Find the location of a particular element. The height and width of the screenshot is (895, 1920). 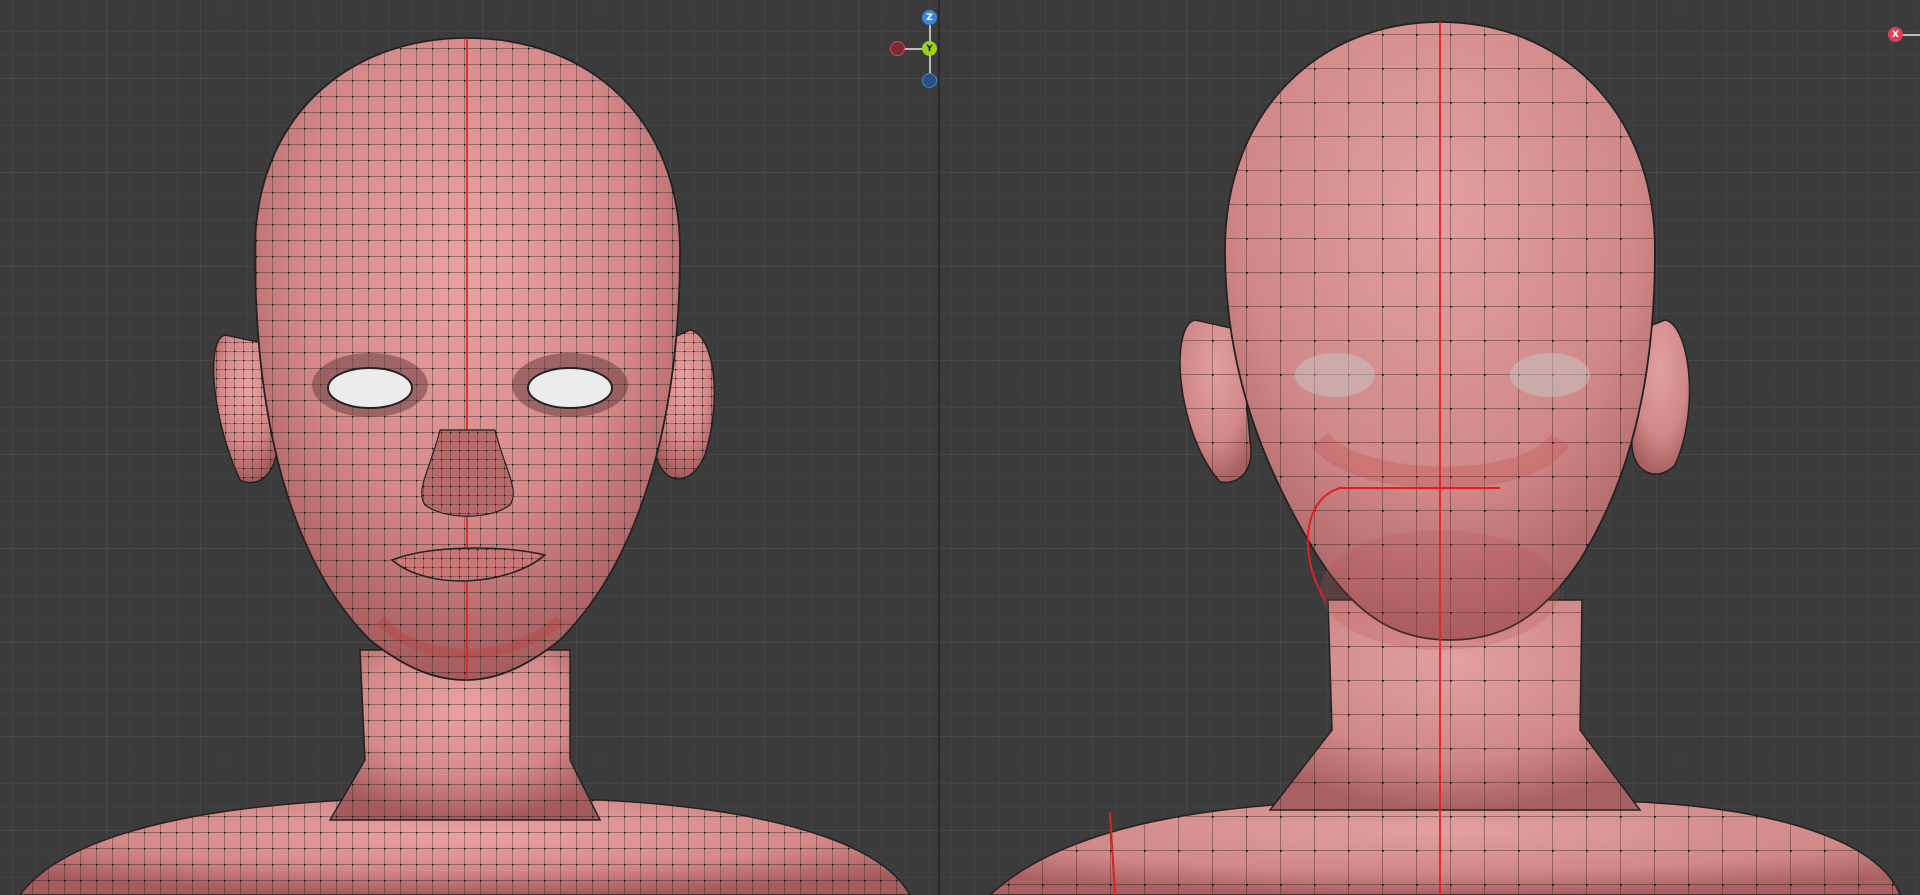

gizmo-z-neg-axis is located at coordinates (929, 80).